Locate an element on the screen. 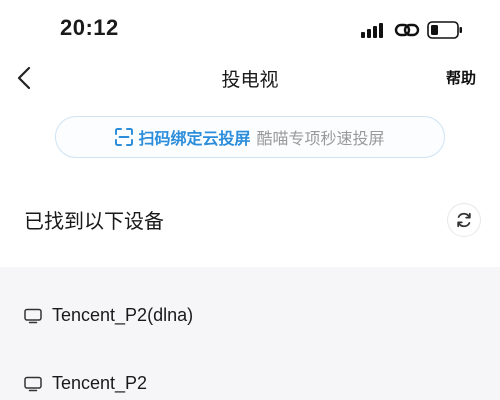 The width and height of the screenshot is (500, 400). refresh-icon is located at coordinates (464, 220).